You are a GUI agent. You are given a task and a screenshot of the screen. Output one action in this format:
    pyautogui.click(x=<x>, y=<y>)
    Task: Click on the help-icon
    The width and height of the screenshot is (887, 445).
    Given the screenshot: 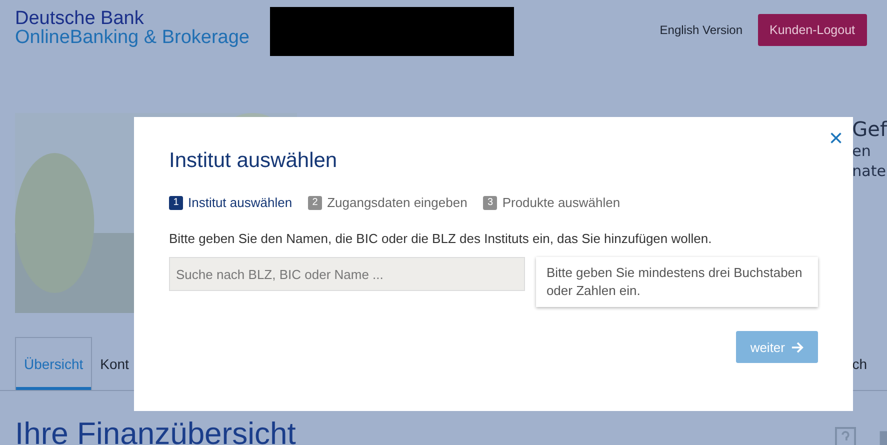 What is the action you would take?
    pyautogui.click(x=845, y=436)
    